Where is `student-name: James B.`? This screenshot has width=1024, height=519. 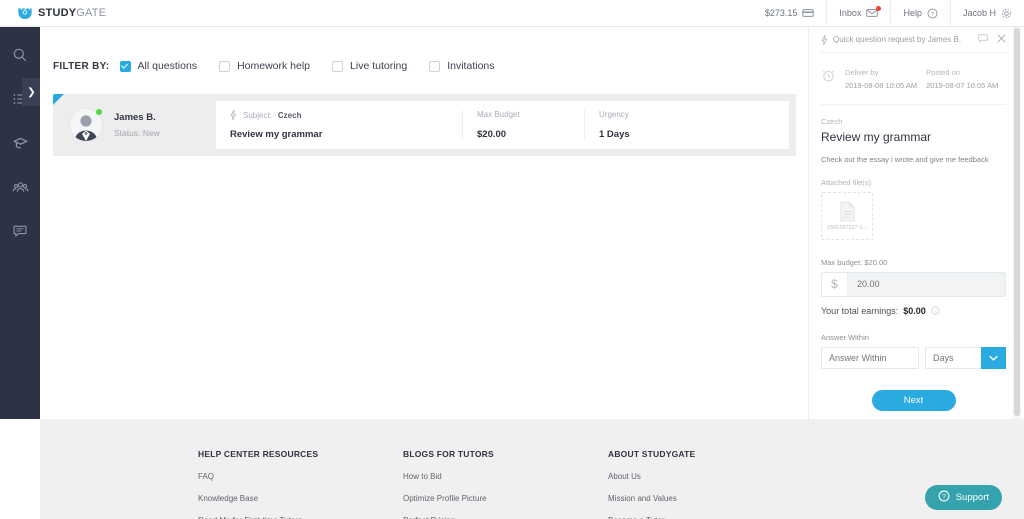 student-name: James B. is located at coordinates (135, 117).